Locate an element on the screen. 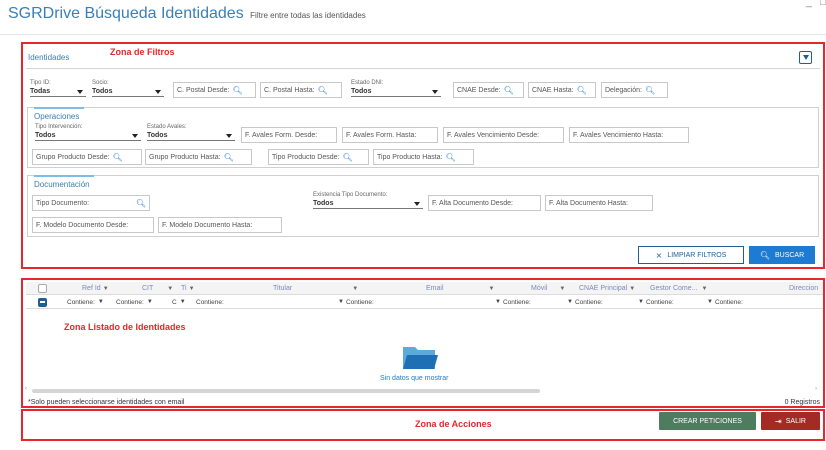 The image size is (826, 450). column-header-label: Ref Id is located at coordinates (91, 288).